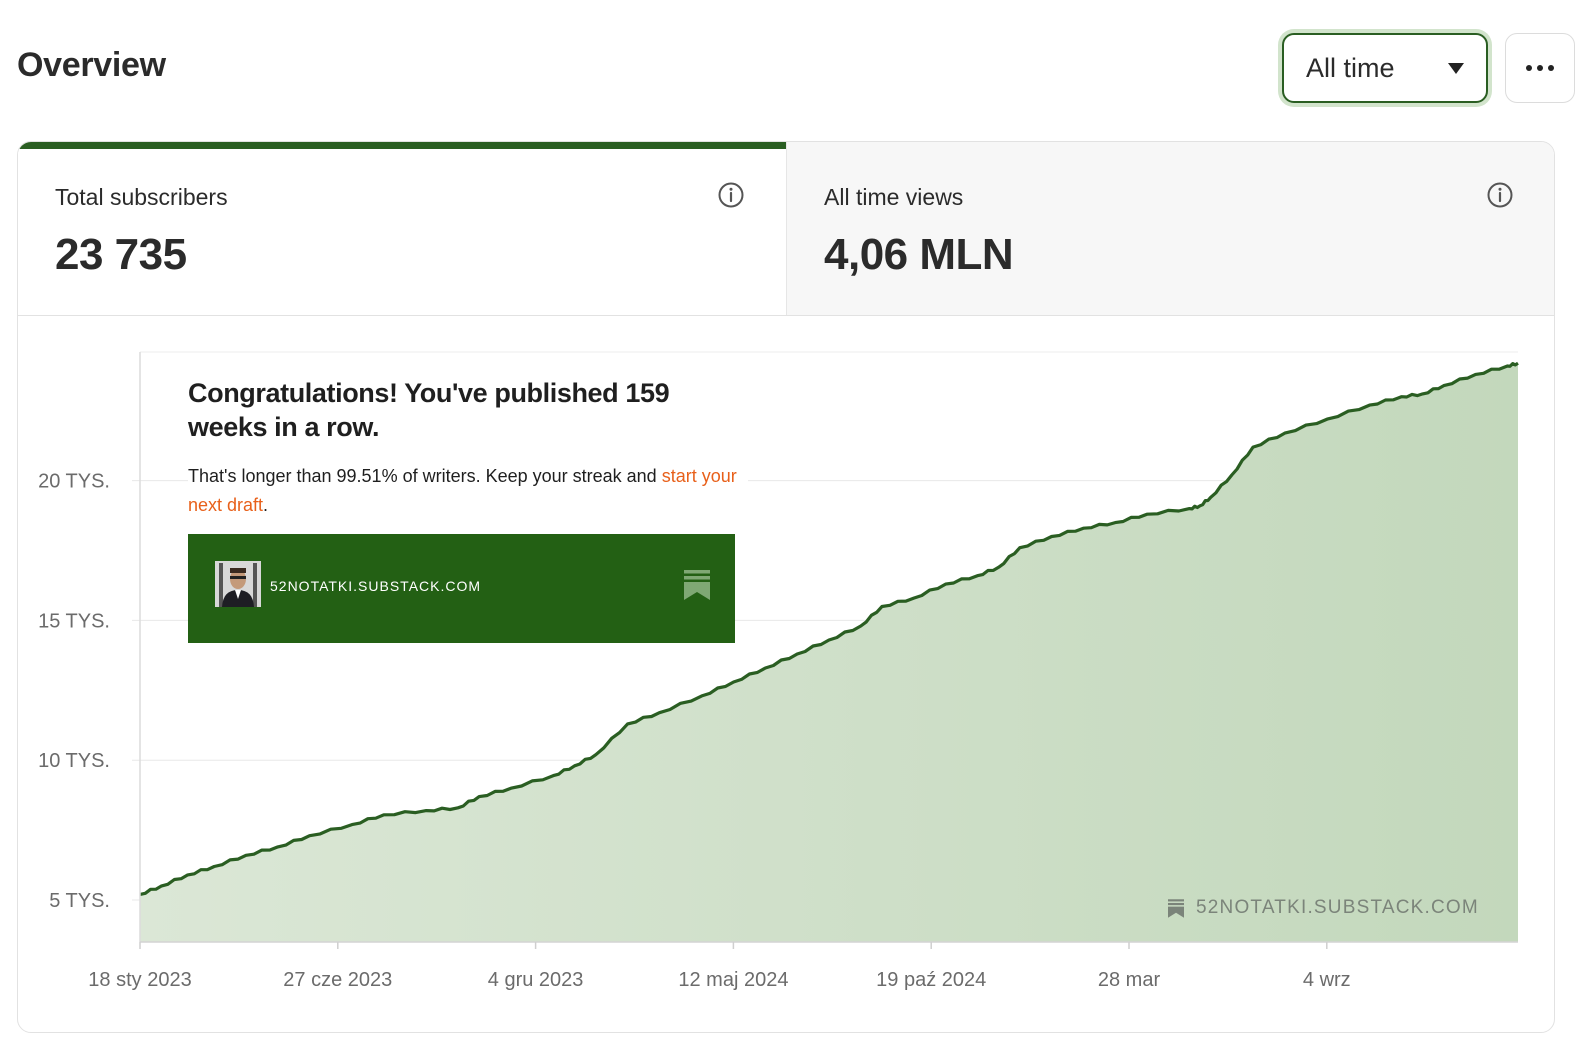 The image size is (1592, 1062). Describe the element at coordinates (79, 901) in the screenshot. I see `y-tick-label: 5 TYS.` at that location.